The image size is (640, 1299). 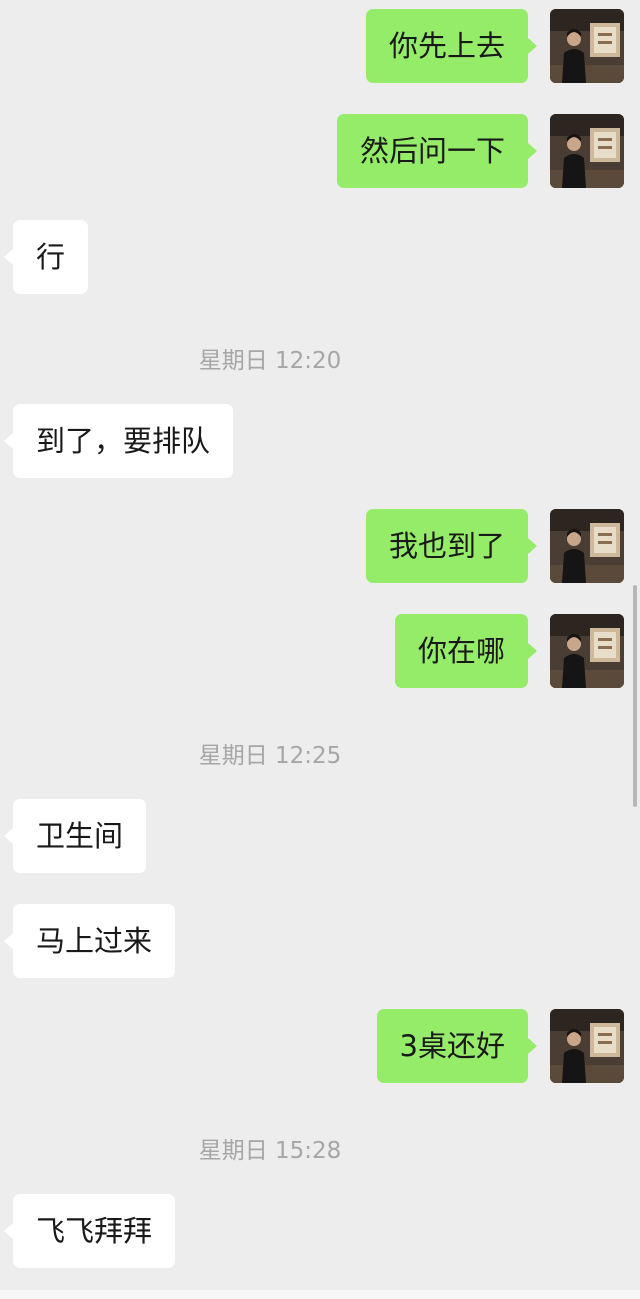 What do you see at coordinates (118, 441) in the screenshot?
I see `message-bubble-incoming: 到了，要排队` at bounding box center [118, 441].